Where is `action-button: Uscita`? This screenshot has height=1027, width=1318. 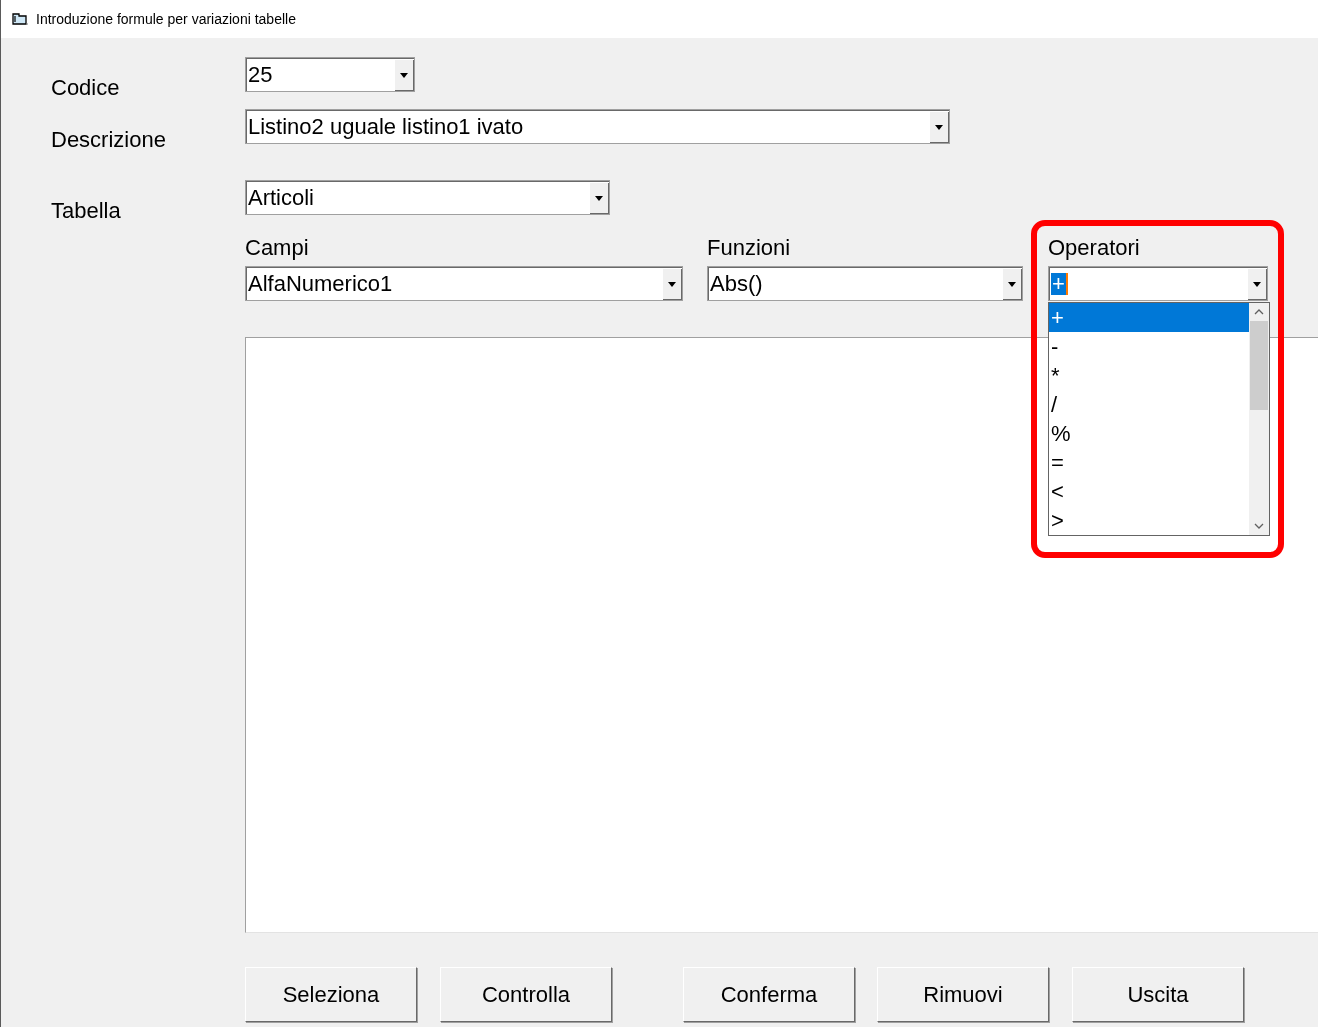
action-button: Uscita is located at coordinates (1158, 994).